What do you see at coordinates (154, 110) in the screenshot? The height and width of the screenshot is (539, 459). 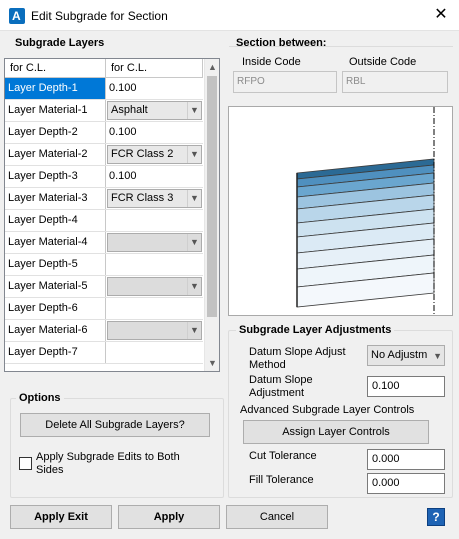 I see `material-dropdown: Asphalt ▼` at bounding box center [154, 110].